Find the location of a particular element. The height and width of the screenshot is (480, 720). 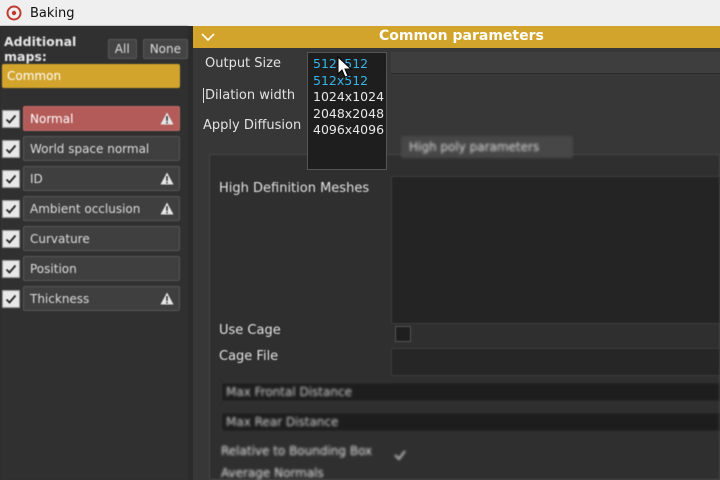

additional-maps-bar: Additional maps: All None is located at coordinates (96, 49).